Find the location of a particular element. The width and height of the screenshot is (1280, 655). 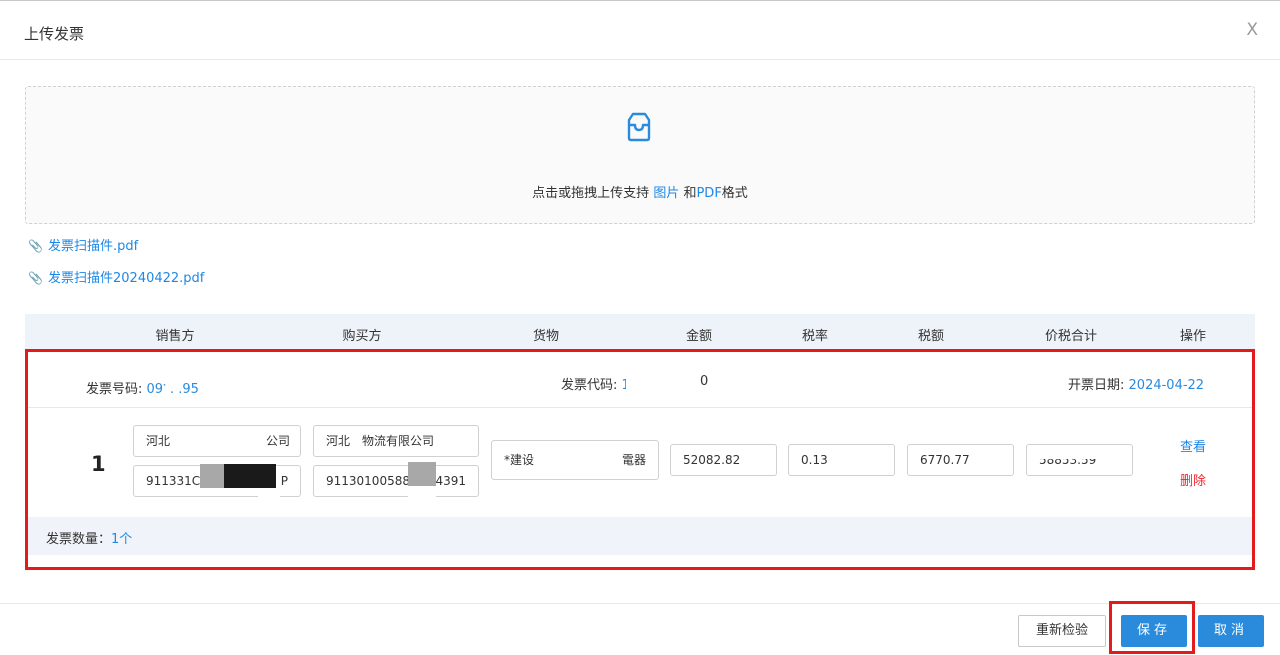

seller-tax-id-tail: P is located at coordinates (284, 481).